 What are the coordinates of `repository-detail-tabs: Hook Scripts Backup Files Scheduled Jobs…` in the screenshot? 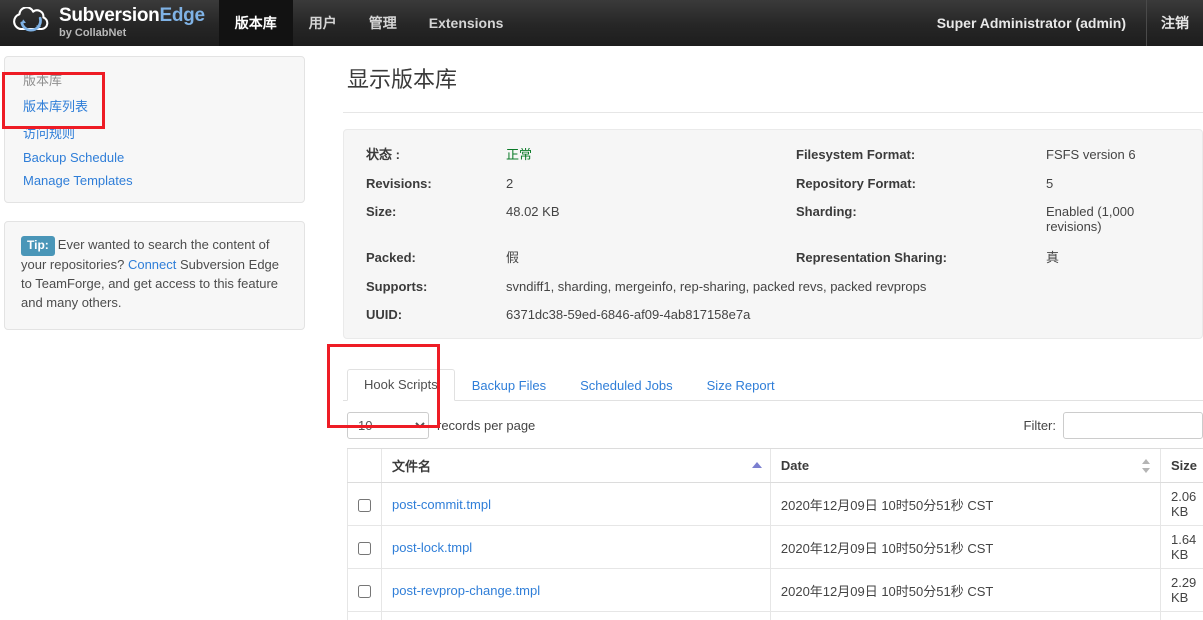 It's located at (773, 383).